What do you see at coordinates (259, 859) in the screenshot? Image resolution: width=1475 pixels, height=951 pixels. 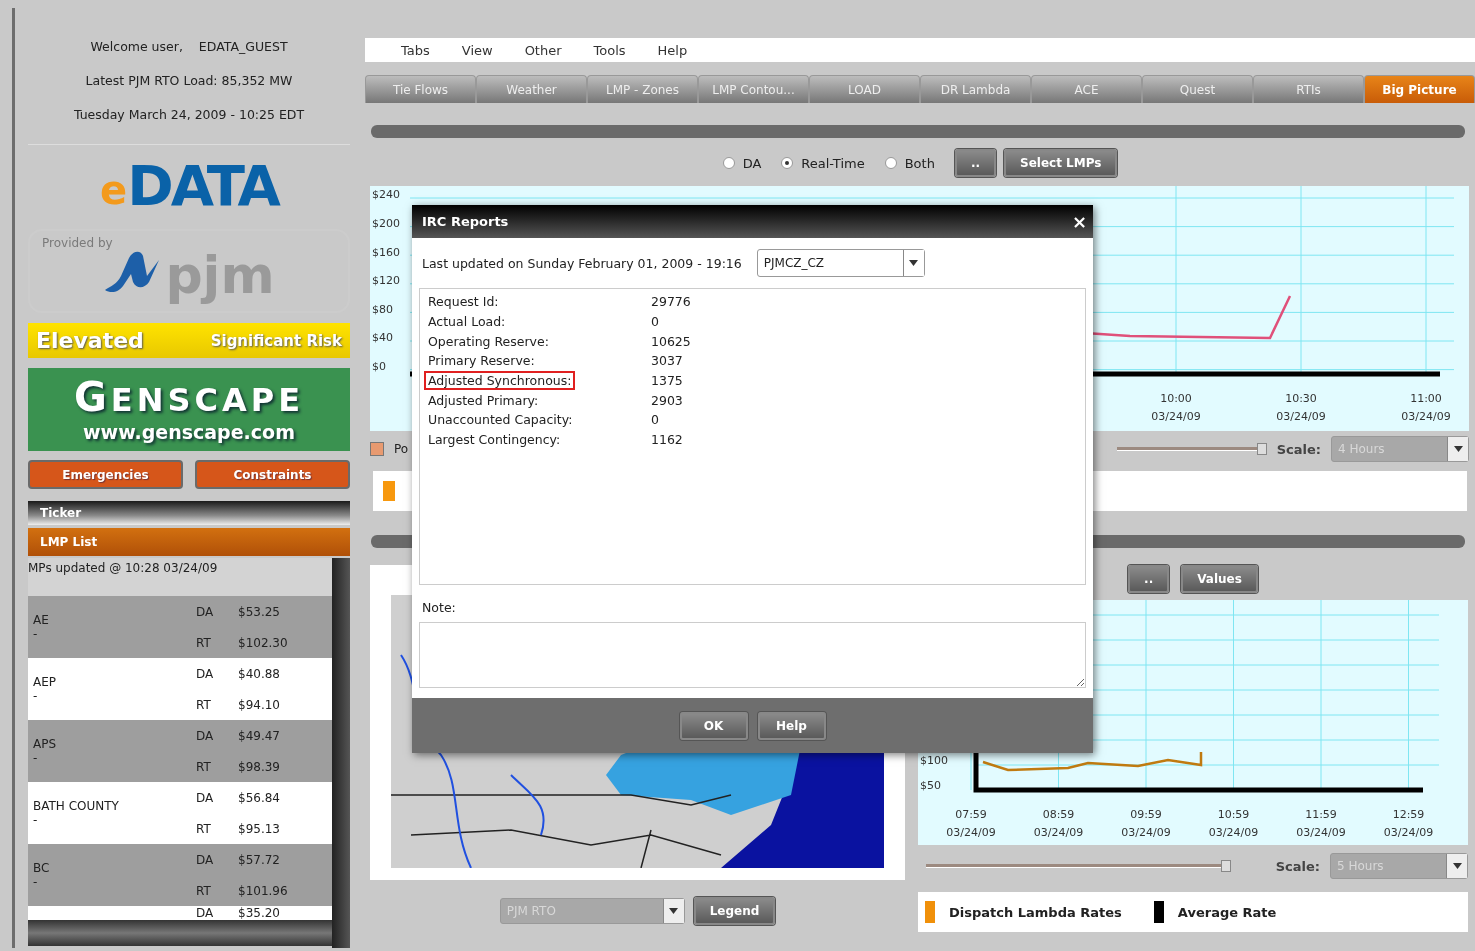 I see `price-text: $57.72` at bounding box center [259, 859].